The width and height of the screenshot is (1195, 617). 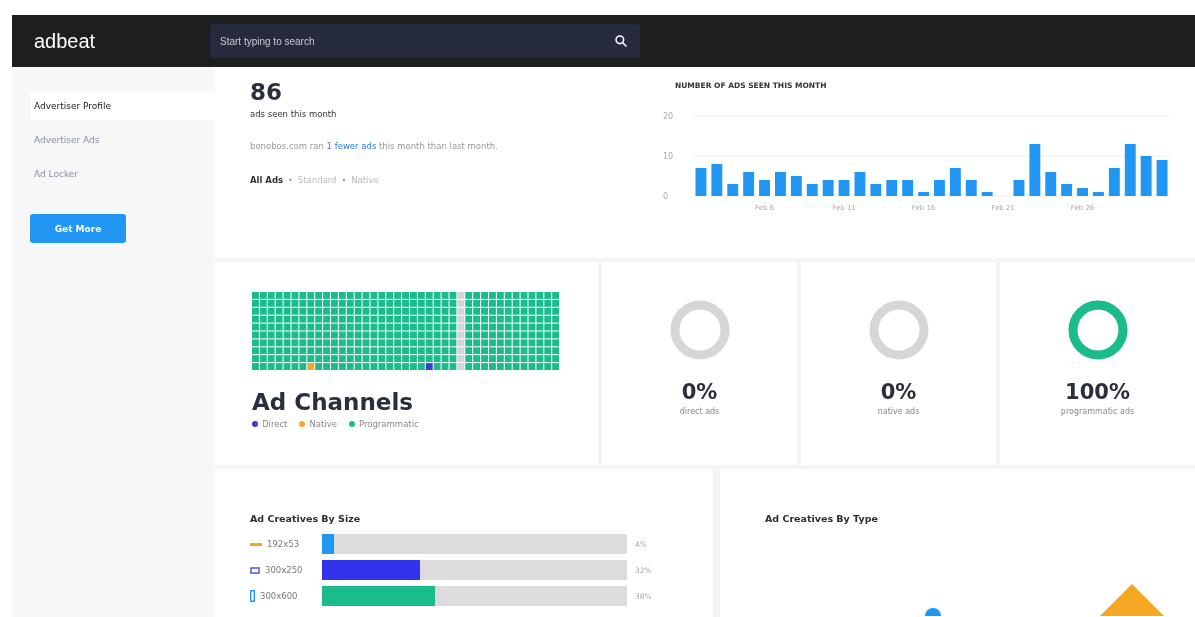 I want to click on stat-value: 100%, so click(x=1097, y=392).